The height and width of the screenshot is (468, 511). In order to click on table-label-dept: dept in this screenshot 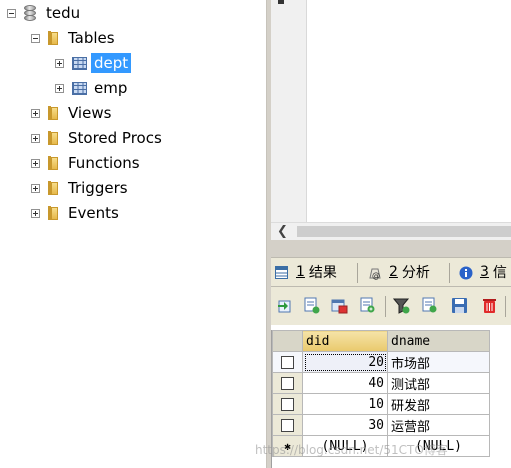, I will do `click(111, 63)`.